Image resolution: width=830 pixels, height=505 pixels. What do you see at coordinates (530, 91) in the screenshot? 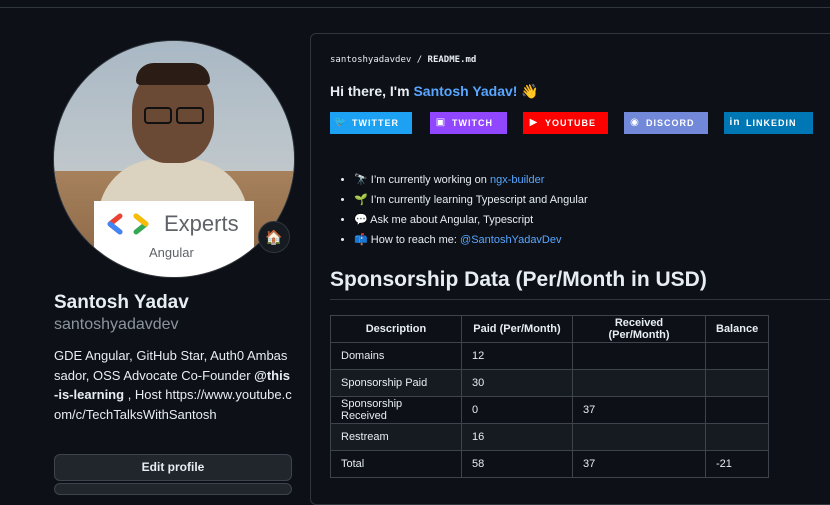
I see `wave-icon: 👋` at bounding box center [530, 91].